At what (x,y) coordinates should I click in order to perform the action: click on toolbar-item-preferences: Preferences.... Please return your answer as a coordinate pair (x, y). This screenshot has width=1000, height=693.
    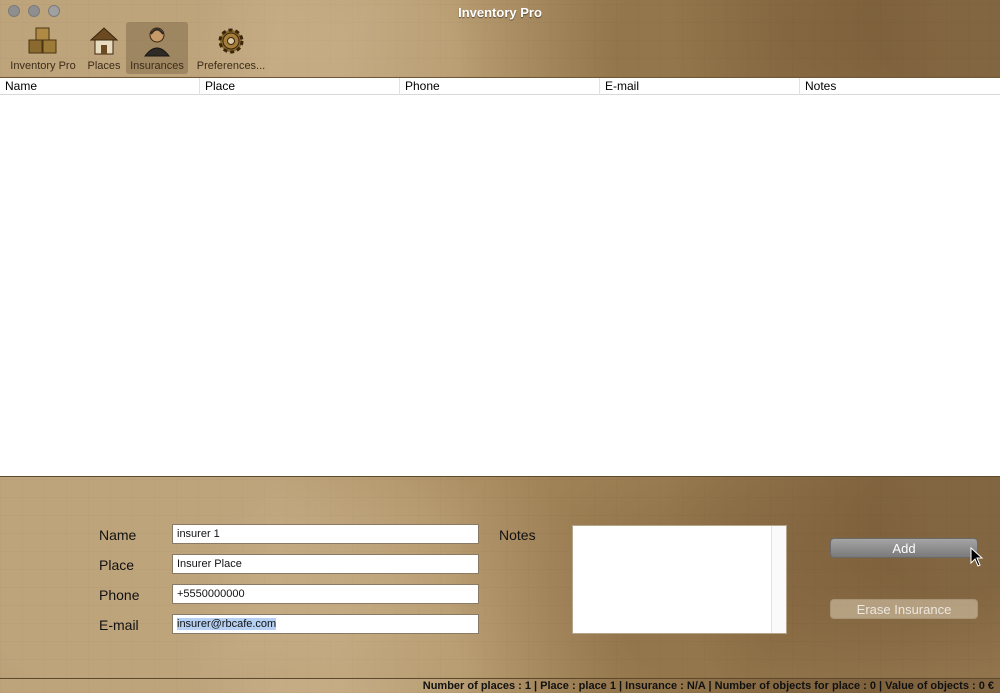
    Looking at the image, I should click on (231, 48).